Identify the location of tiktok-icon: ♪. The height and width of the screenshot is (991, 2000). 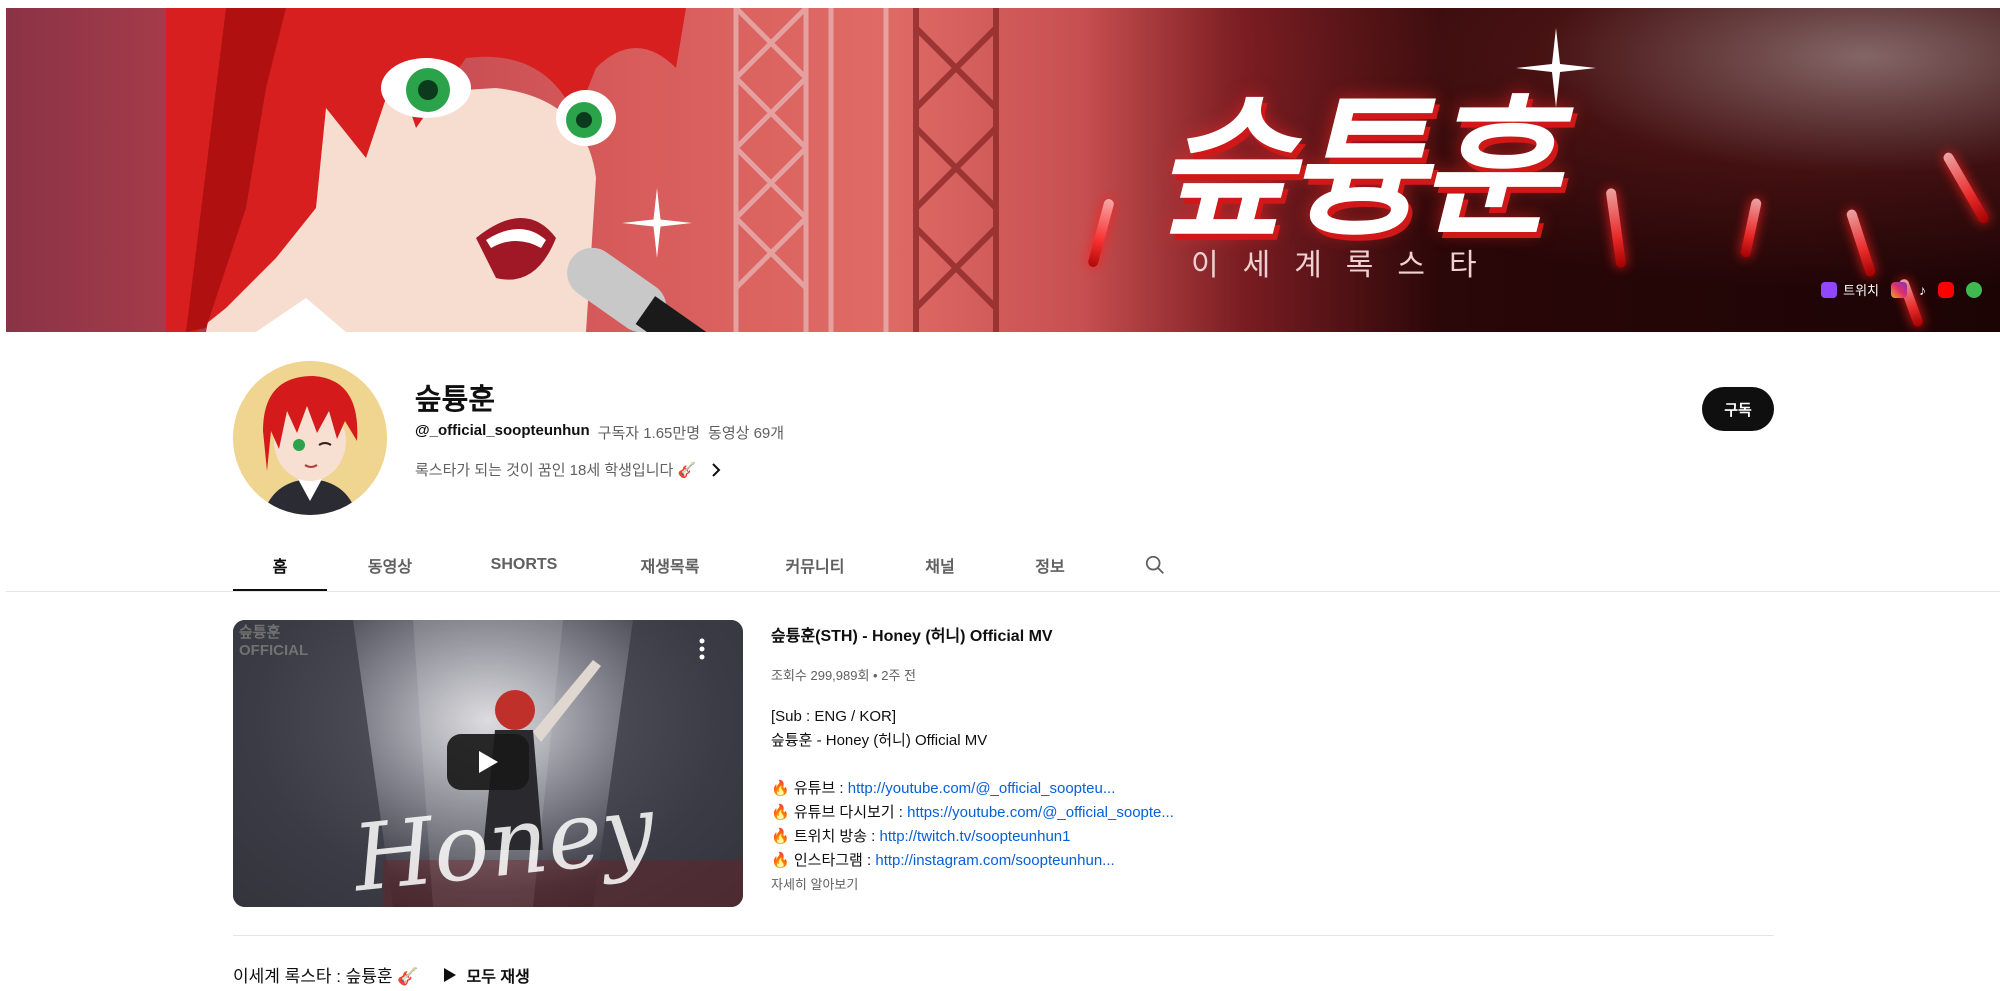
(1922, 289).